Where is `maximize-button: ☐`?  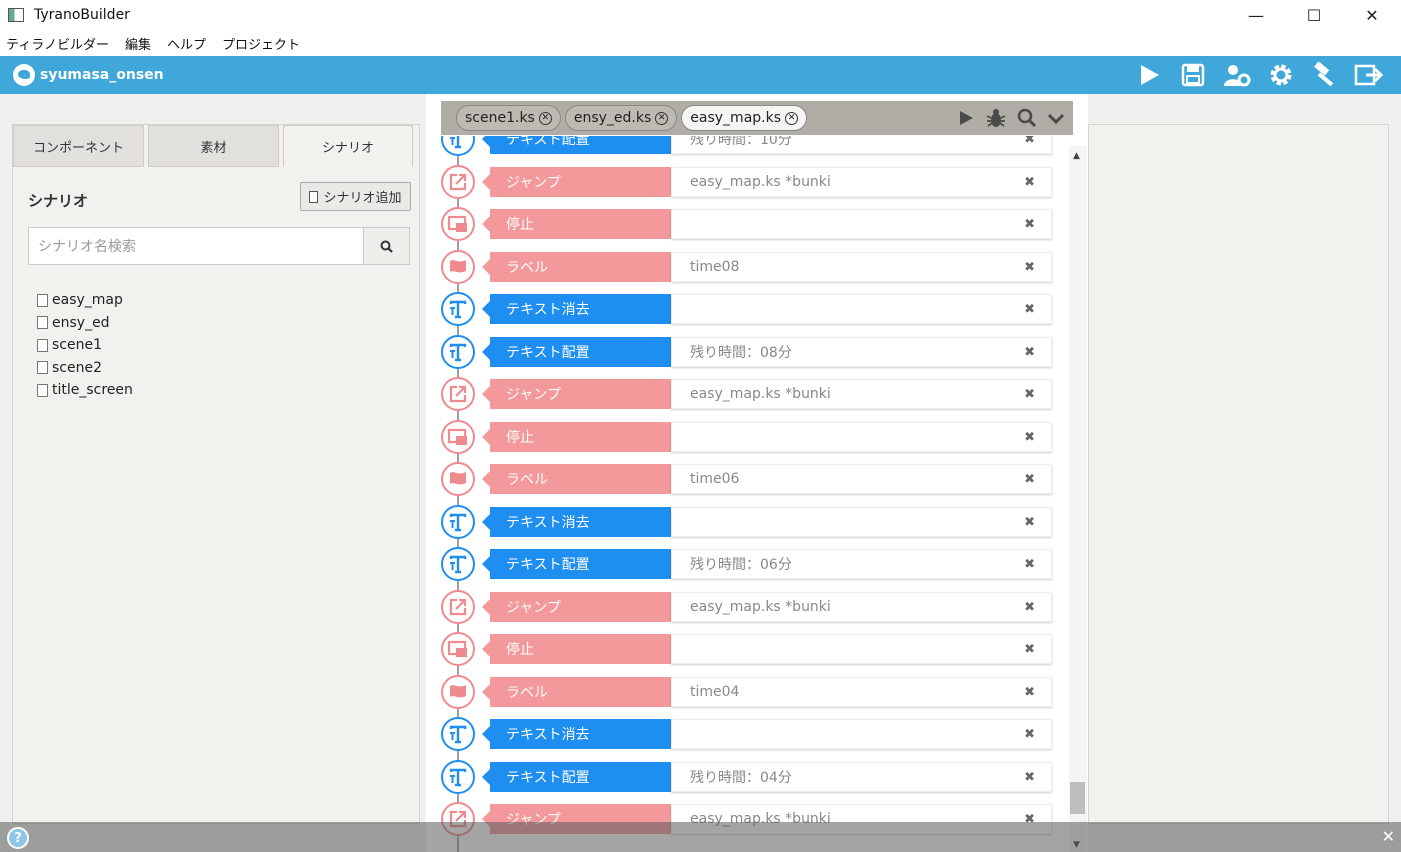 maximize-button: ☐ is located at coordinates (1314, 15).